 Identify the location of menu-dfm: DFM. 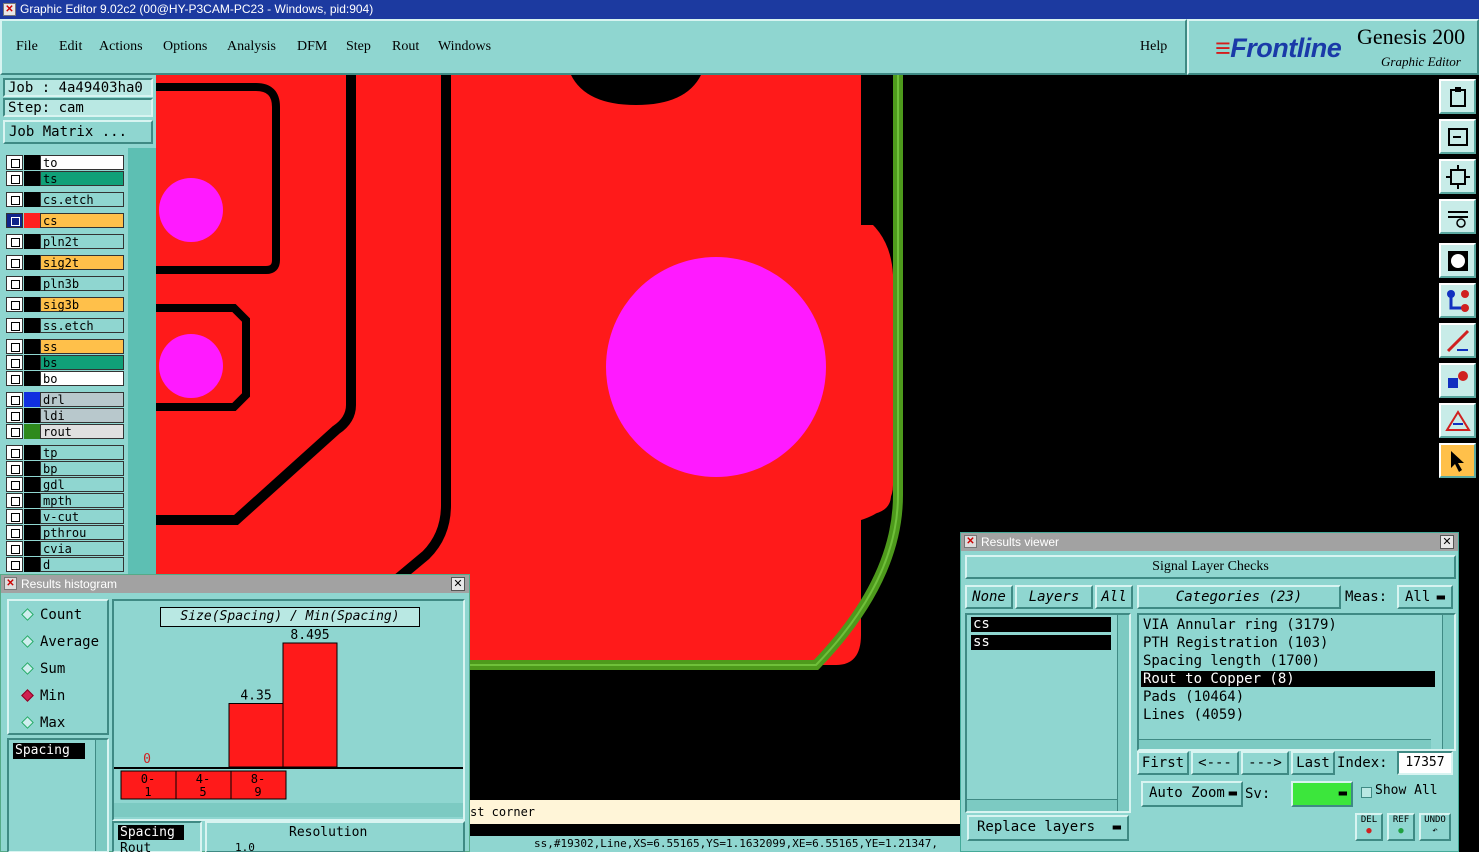
(312, 47).